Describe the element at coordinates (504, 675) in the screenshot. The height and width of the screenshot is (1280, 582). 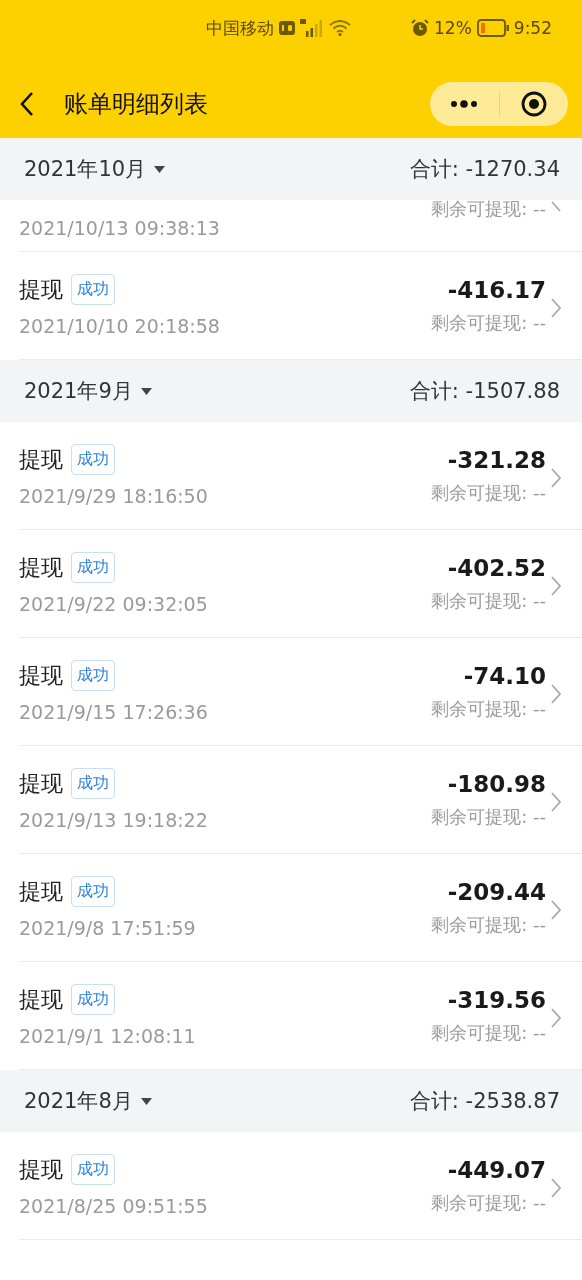
I see `transaction-amount: -74.10` at that location.